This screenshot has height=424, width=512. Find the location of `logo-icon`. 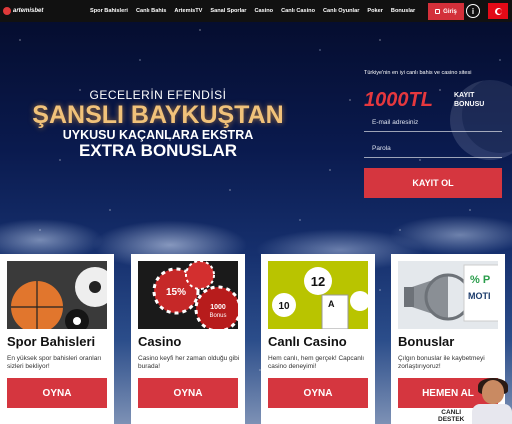

logo-icon is located at coordinates (7, 11).